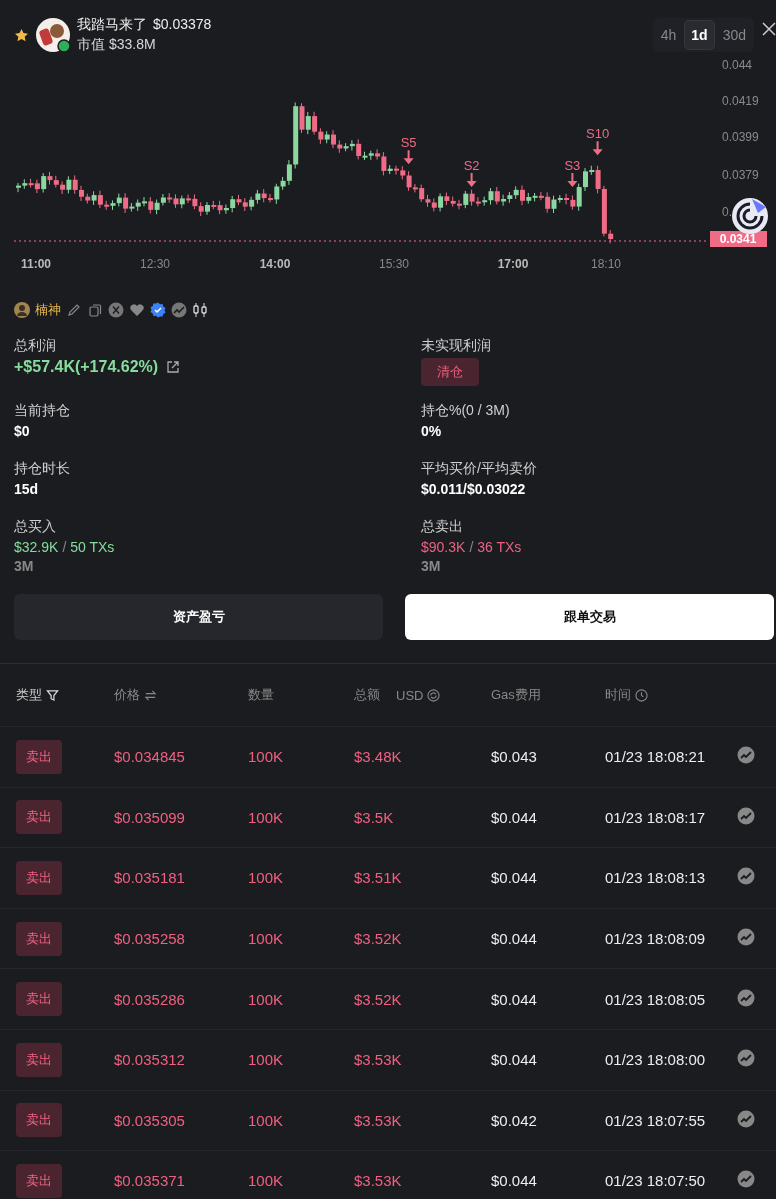 Image resolution: width=776 pixels, height=1199 pixels. Describe the element at coordinates (378, 878) in the screenshot. I see `table-cell-text: $3.51K` at that location.